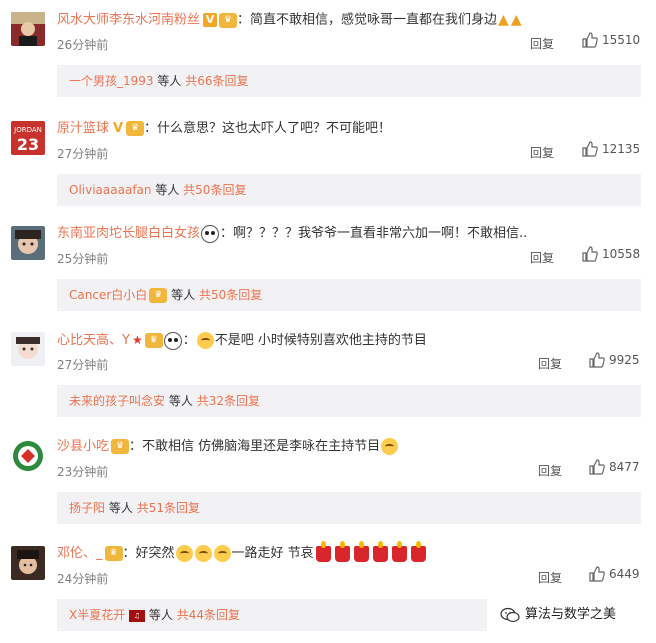  Describe the element at coordinates (168, 508) in the screenshot. I see `sub-reply-total: 共51条回复` at that location.